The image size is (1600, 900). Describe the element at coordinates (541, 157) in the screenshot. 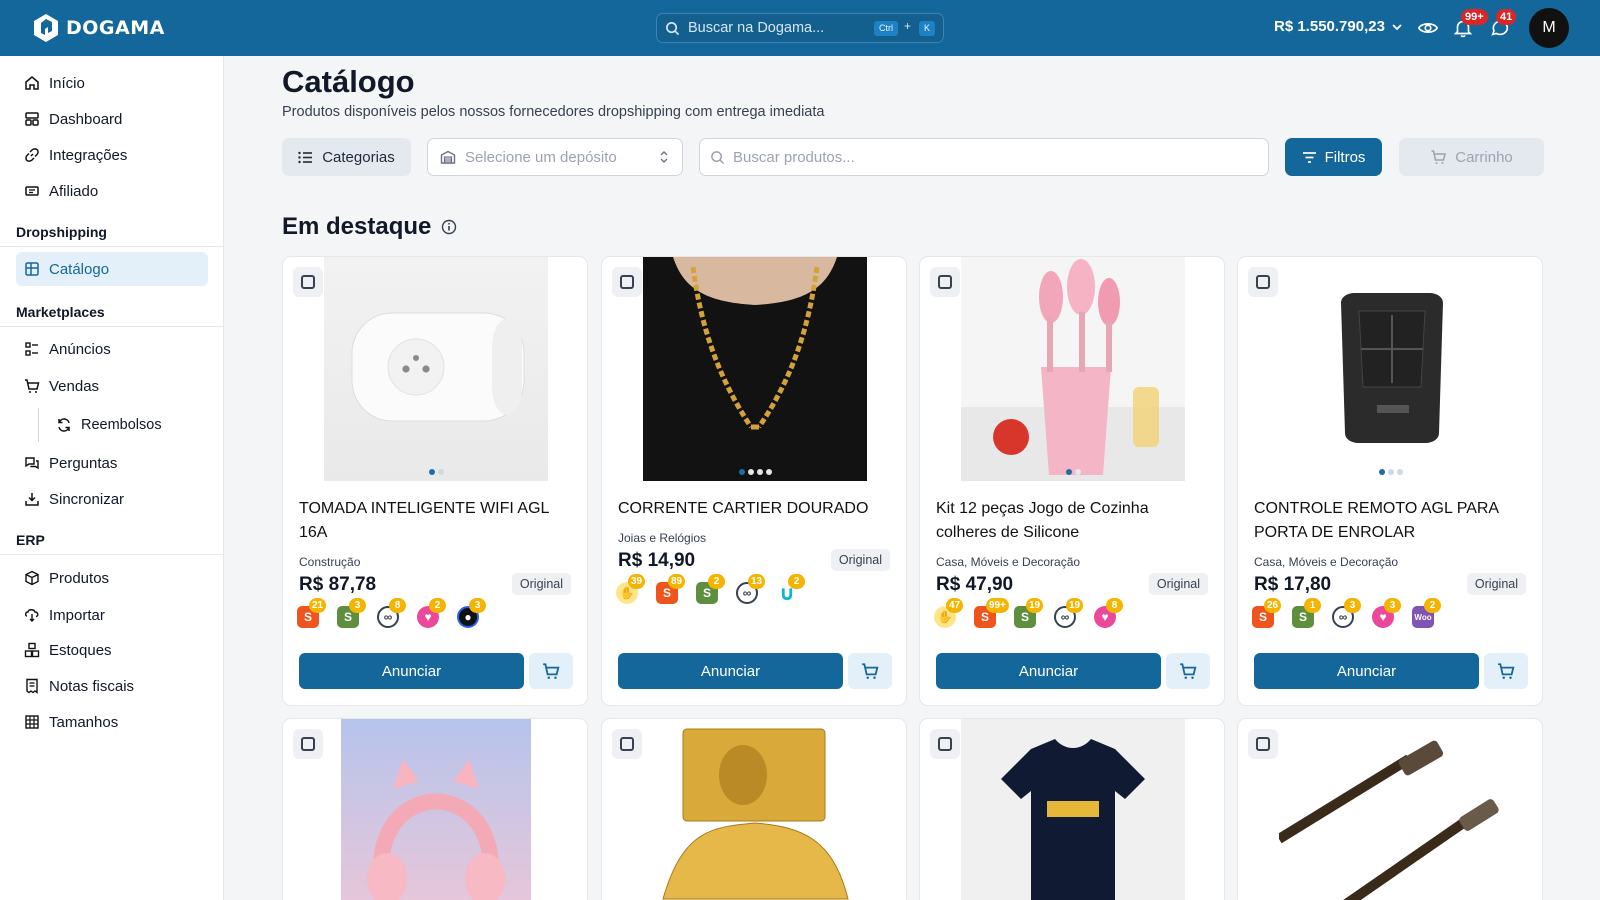

I see `deposit-placeholder: Selecione um depósito` at that location.